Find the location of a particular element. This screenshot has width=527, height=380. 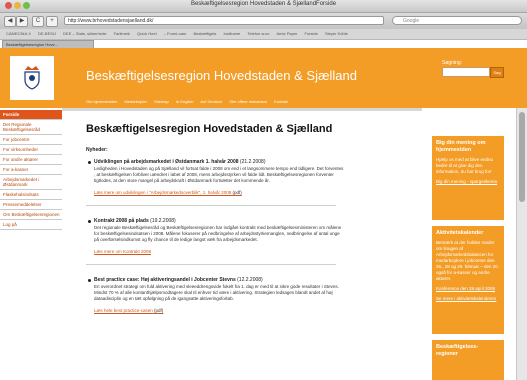

bookmark-item: Telefon w.co is located at coordinates (258, 33).